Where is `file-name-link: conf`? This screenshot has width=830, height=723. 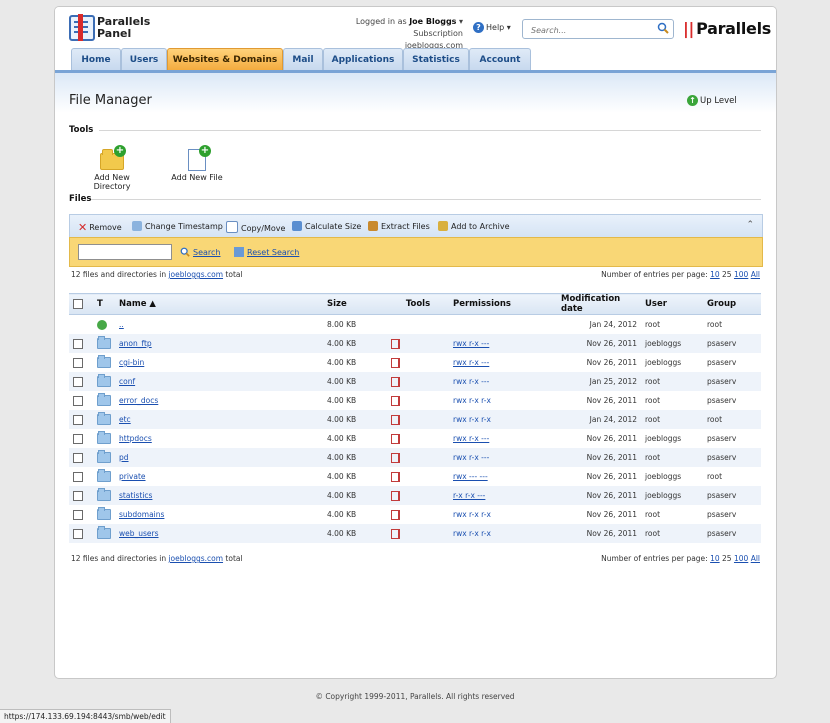 file-name-link: conf is located at coordinates (127, 381).